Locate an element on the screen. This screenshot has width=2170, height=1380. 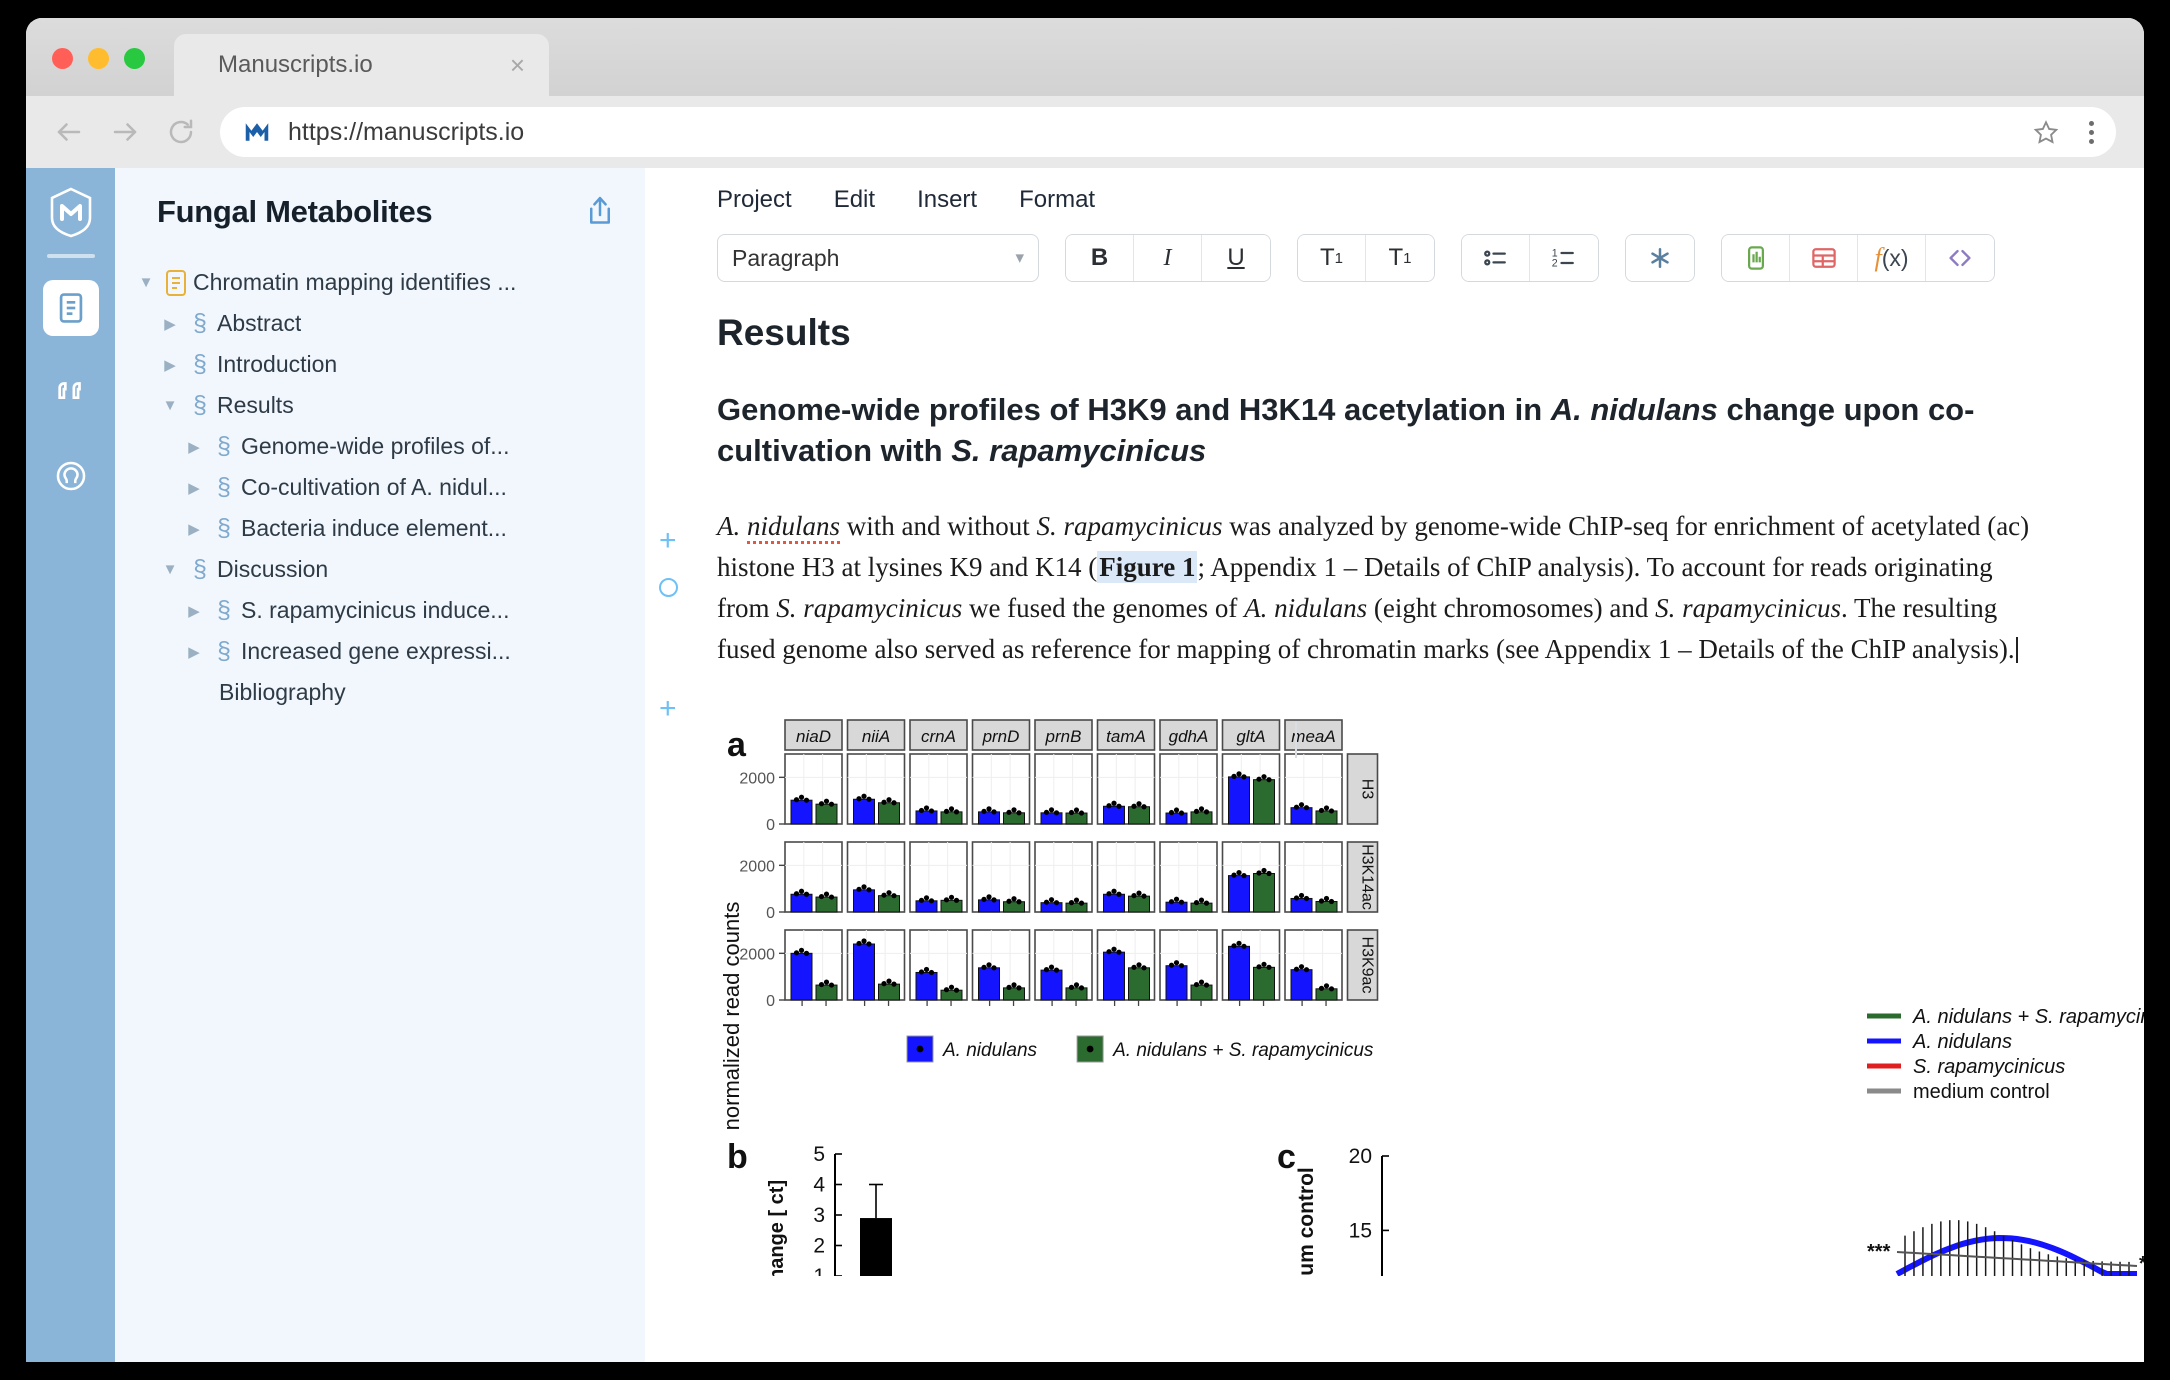
close-window-button is located at coordinates (62, 58).